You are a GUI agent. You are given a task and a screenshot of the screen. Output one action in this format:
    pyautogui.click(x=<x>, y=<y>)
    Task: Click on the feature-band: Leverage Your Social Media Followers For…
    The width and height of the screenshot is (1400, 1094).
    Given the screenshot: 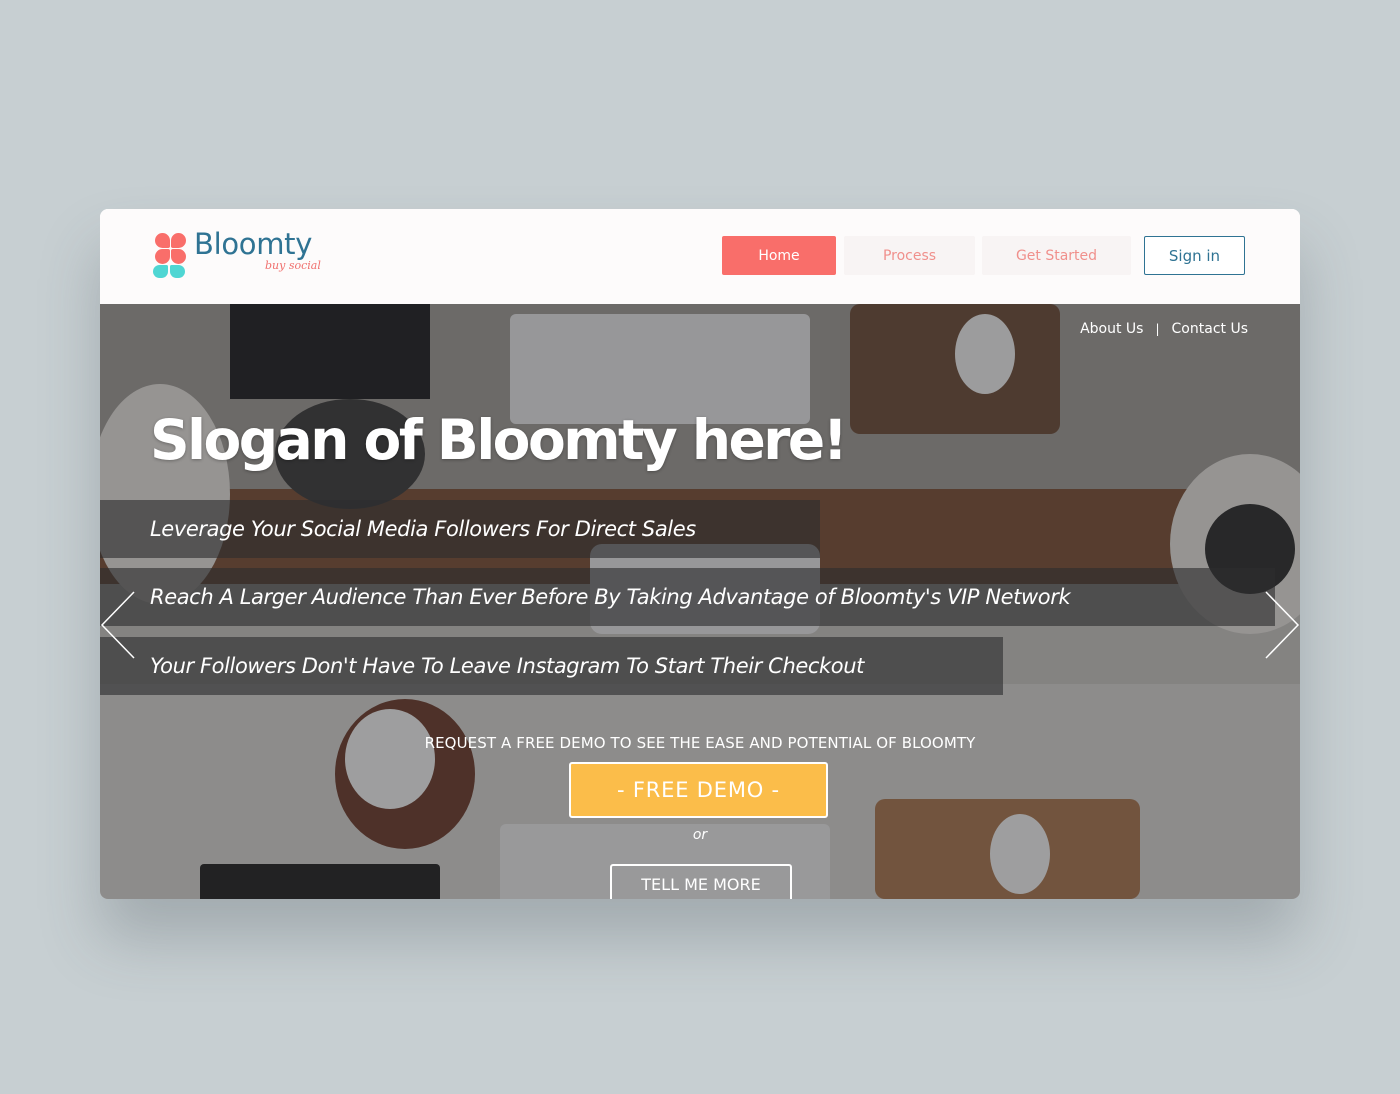 What is the action you would take?
    pyautogui.click(x=460, y=529)
    